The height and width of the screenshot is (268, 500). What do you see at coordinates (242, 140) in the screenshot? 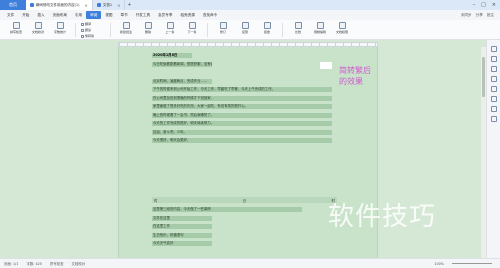
I see `paragraph-line: 今天很好，明天会更好。` at bounding box center [242, 140].